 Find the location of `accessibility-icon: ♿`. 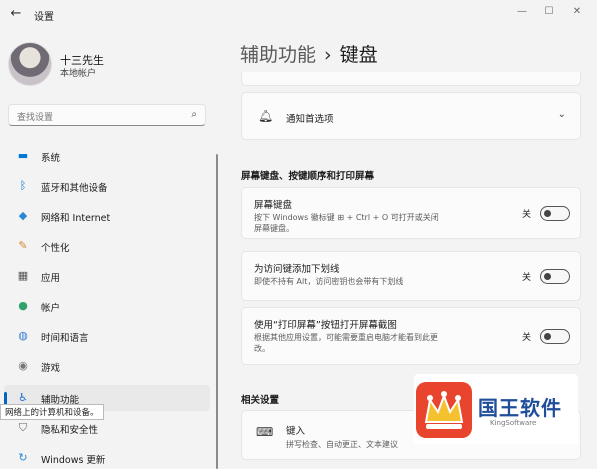

accessibility-icon: ♿ is located at coordinates (23, 397).